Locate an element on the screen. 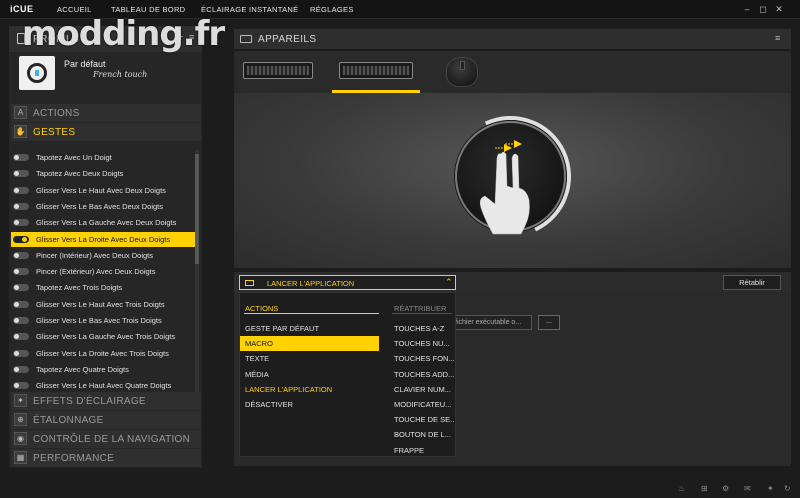  profile-tagline: French touch is located at coordinates (120, 74).